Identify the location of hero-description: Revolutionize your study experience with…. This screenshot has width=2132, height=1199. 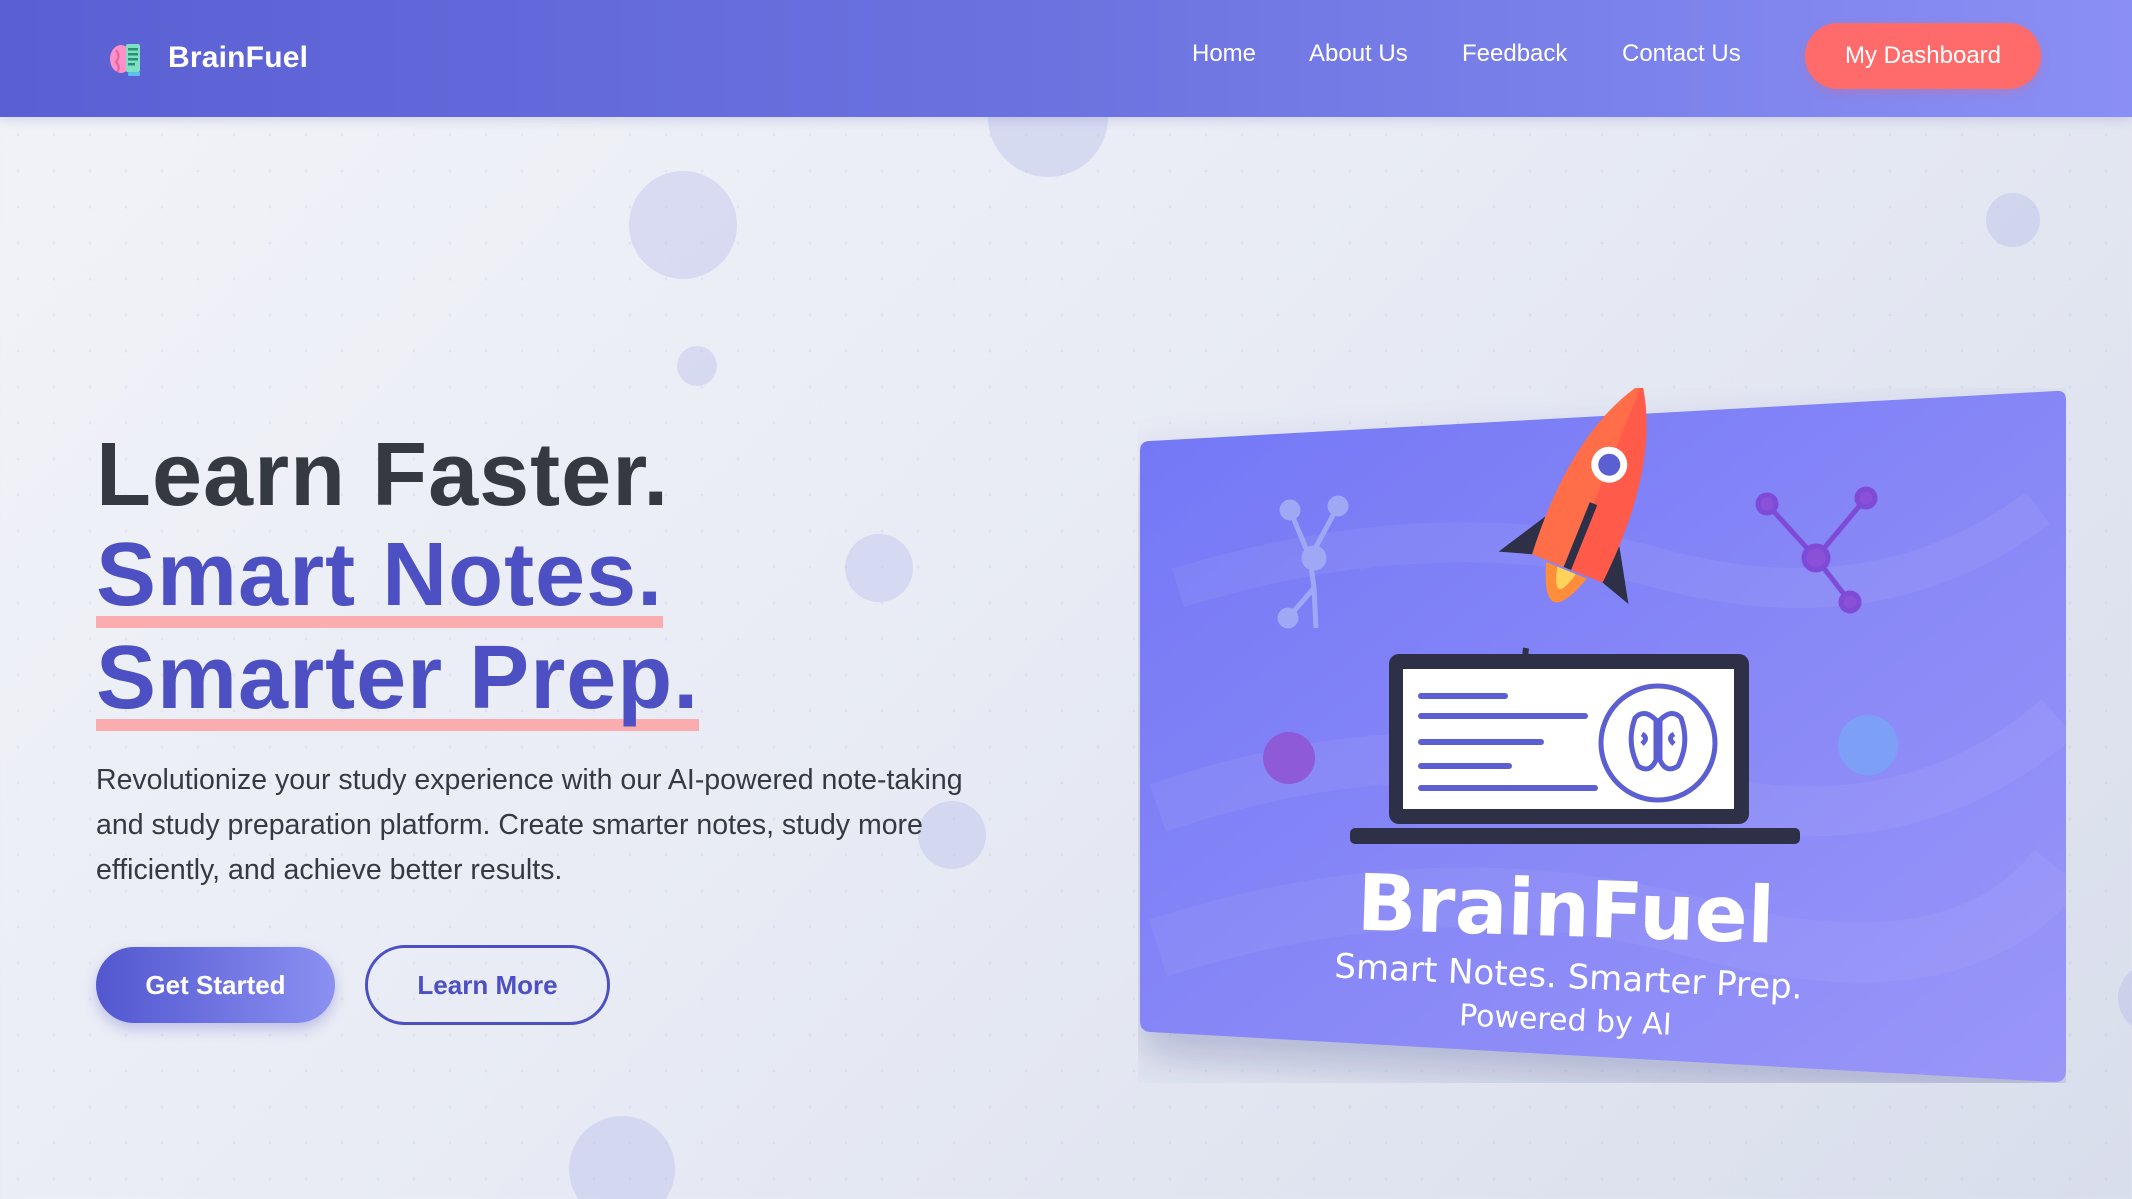
(529, 825).